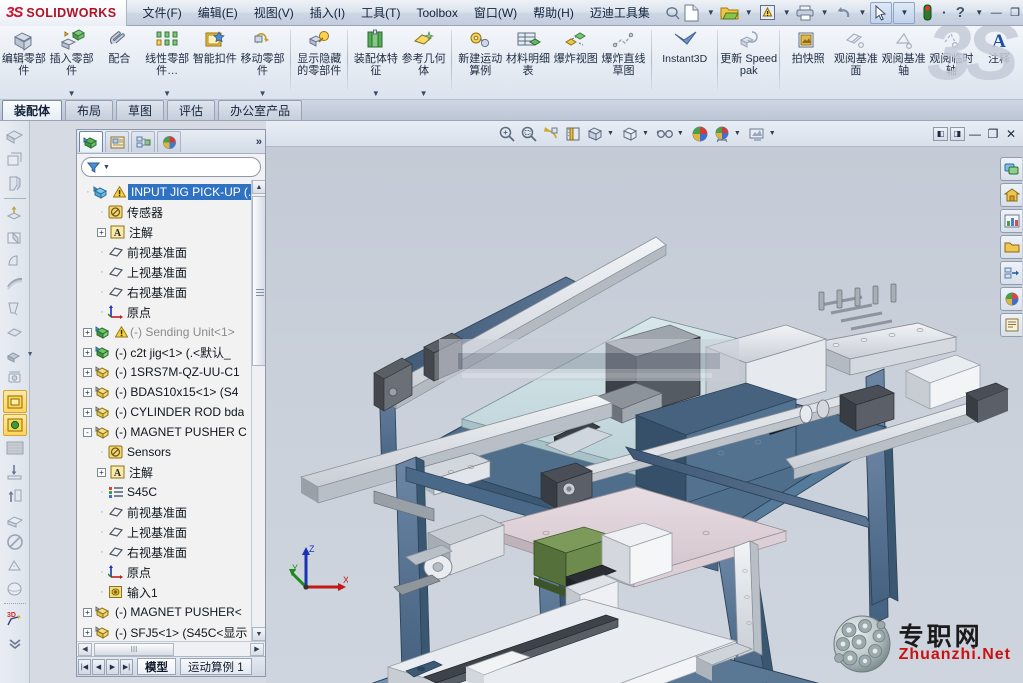 This screenshot has width=1023, height=683. I want to click on feature-tree-vertical-scrollbar: ▲ ▼, so click(258, 410).